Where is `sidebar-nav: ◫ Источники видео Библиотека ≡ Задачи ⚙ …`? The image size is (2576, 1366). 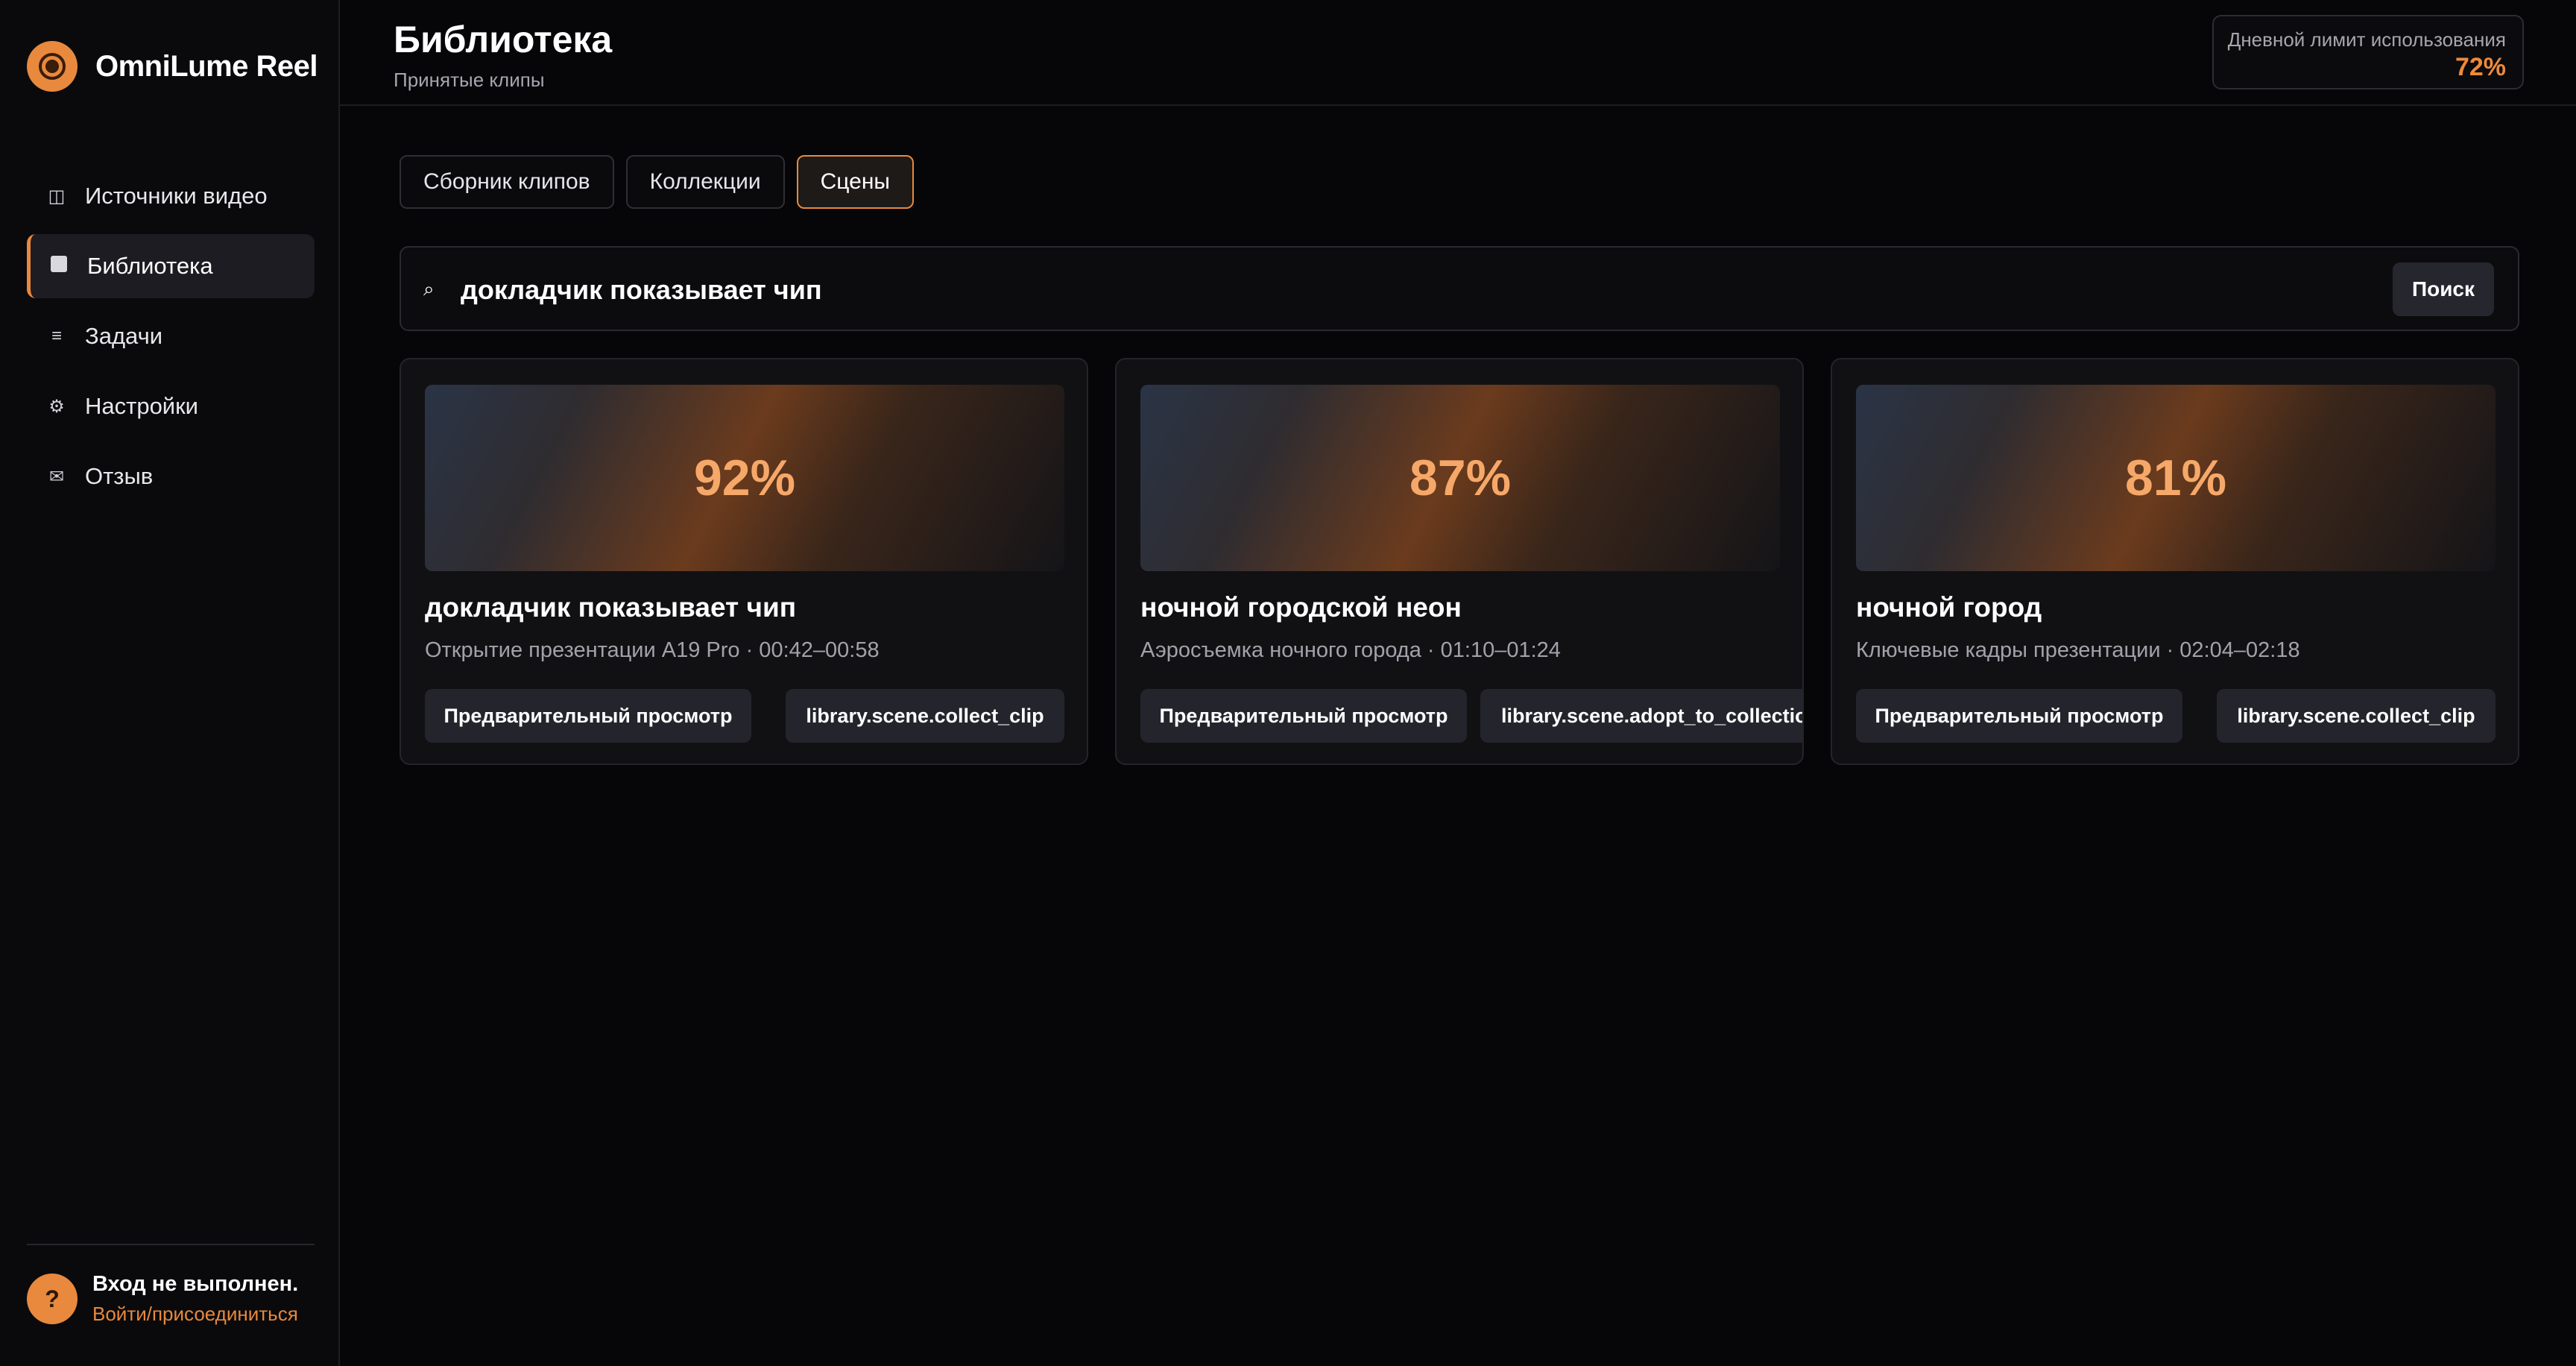
sidebar-nav: ◫ Источники видео Библиотека ≡ Задачи ⚙ … is located at coordinates (171, 339).